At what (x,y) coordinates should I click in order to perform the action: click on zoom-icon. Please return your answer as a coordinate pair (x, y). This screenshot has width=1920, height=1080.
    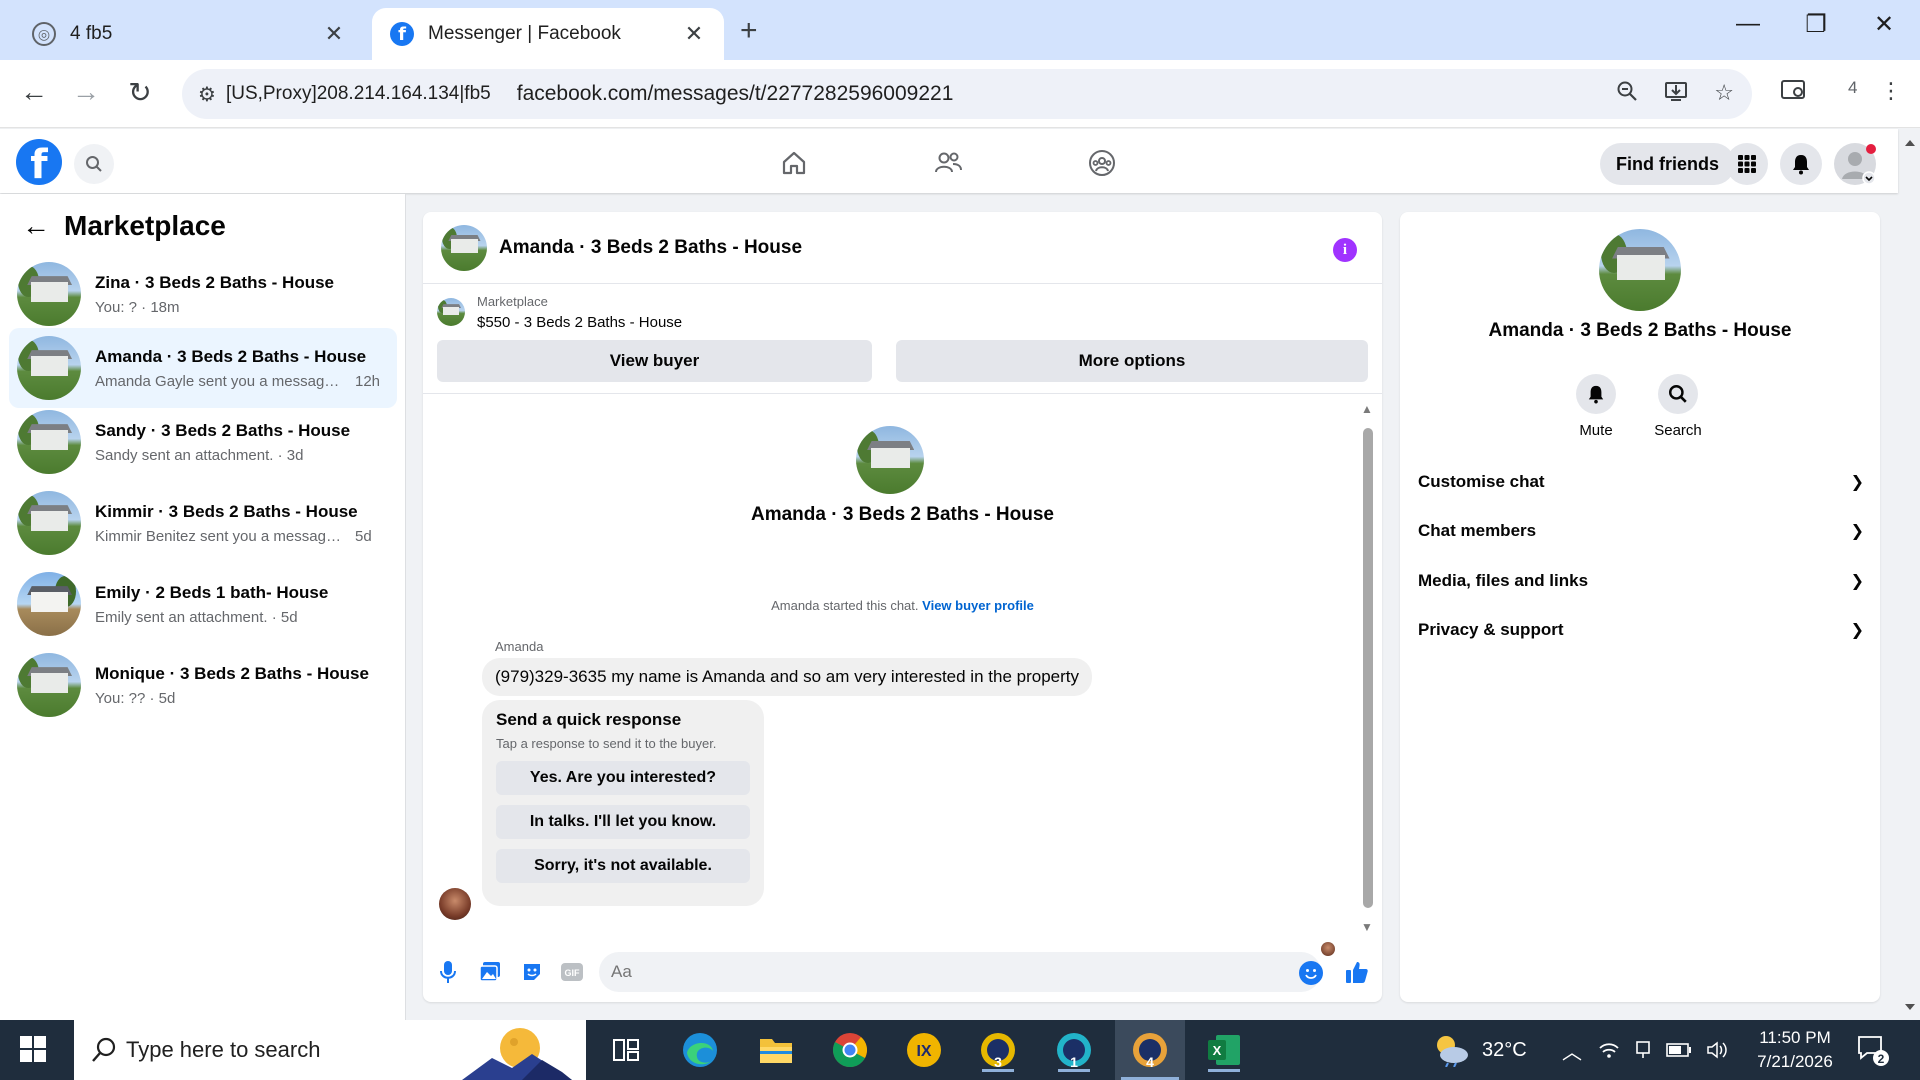
    Looking at the image, I should click on (1627, 94).